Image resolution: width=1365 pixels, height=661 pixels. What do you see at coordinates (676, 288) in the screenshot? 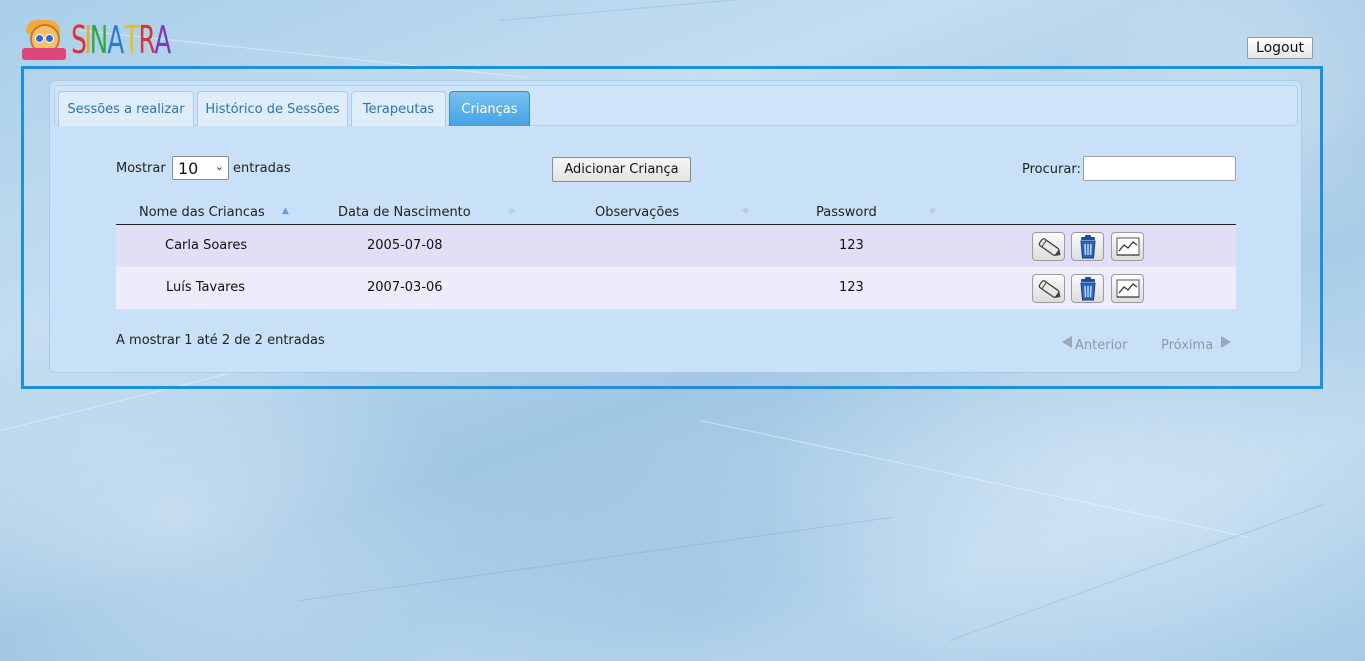
I see `table-row: Luís Tavares 2007-03-06 123` at bounding box center [676, 288].